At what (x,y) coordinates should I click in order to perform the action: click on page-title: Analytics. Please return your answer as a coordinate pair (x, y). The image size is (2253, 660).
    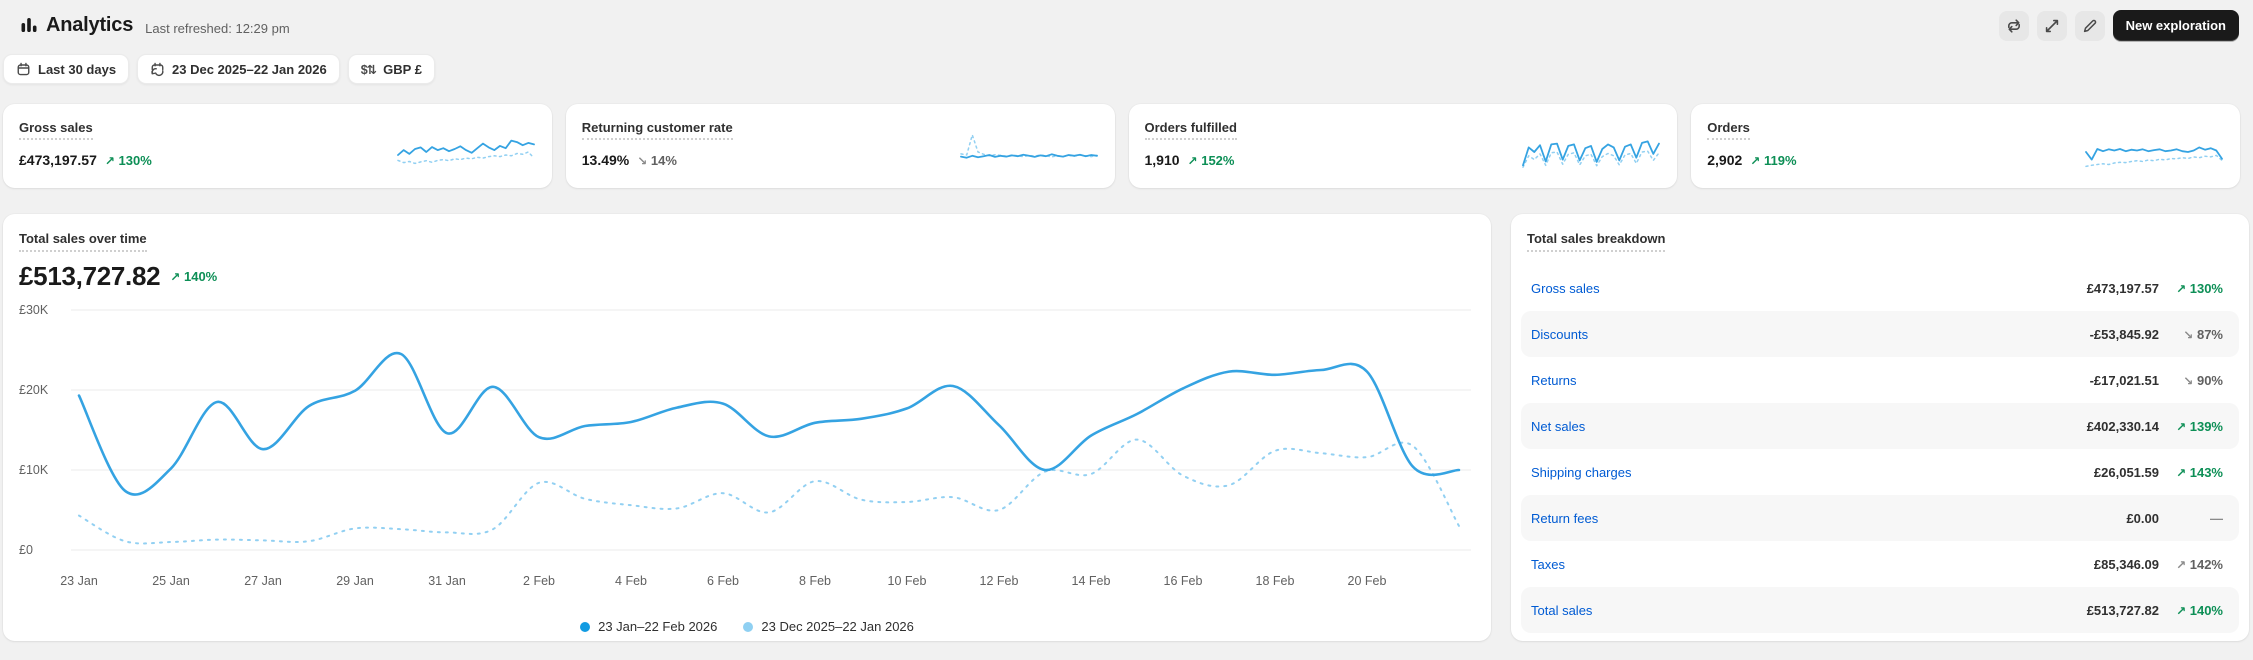
    Looking at the image, I should click on (90, 24).